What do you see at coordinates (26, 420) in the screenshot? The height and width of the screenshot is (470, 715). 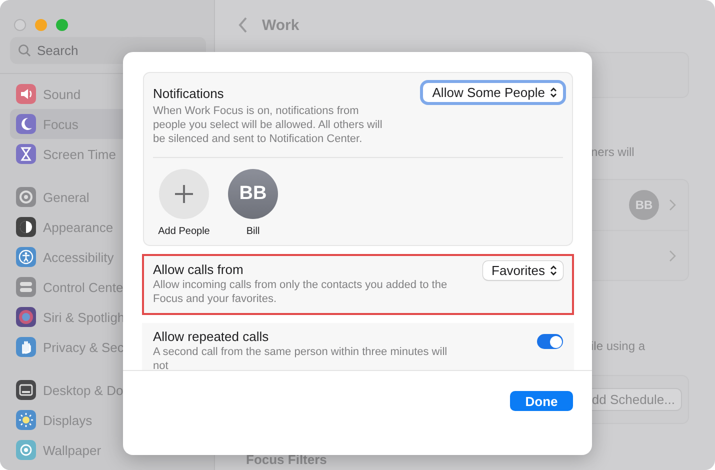 I see `sun-icon` at bounding box center [26, 420].